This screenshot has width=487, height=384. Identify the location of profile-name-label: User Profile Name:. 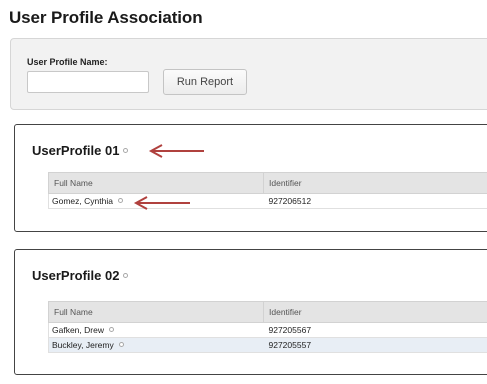
(67, 62).